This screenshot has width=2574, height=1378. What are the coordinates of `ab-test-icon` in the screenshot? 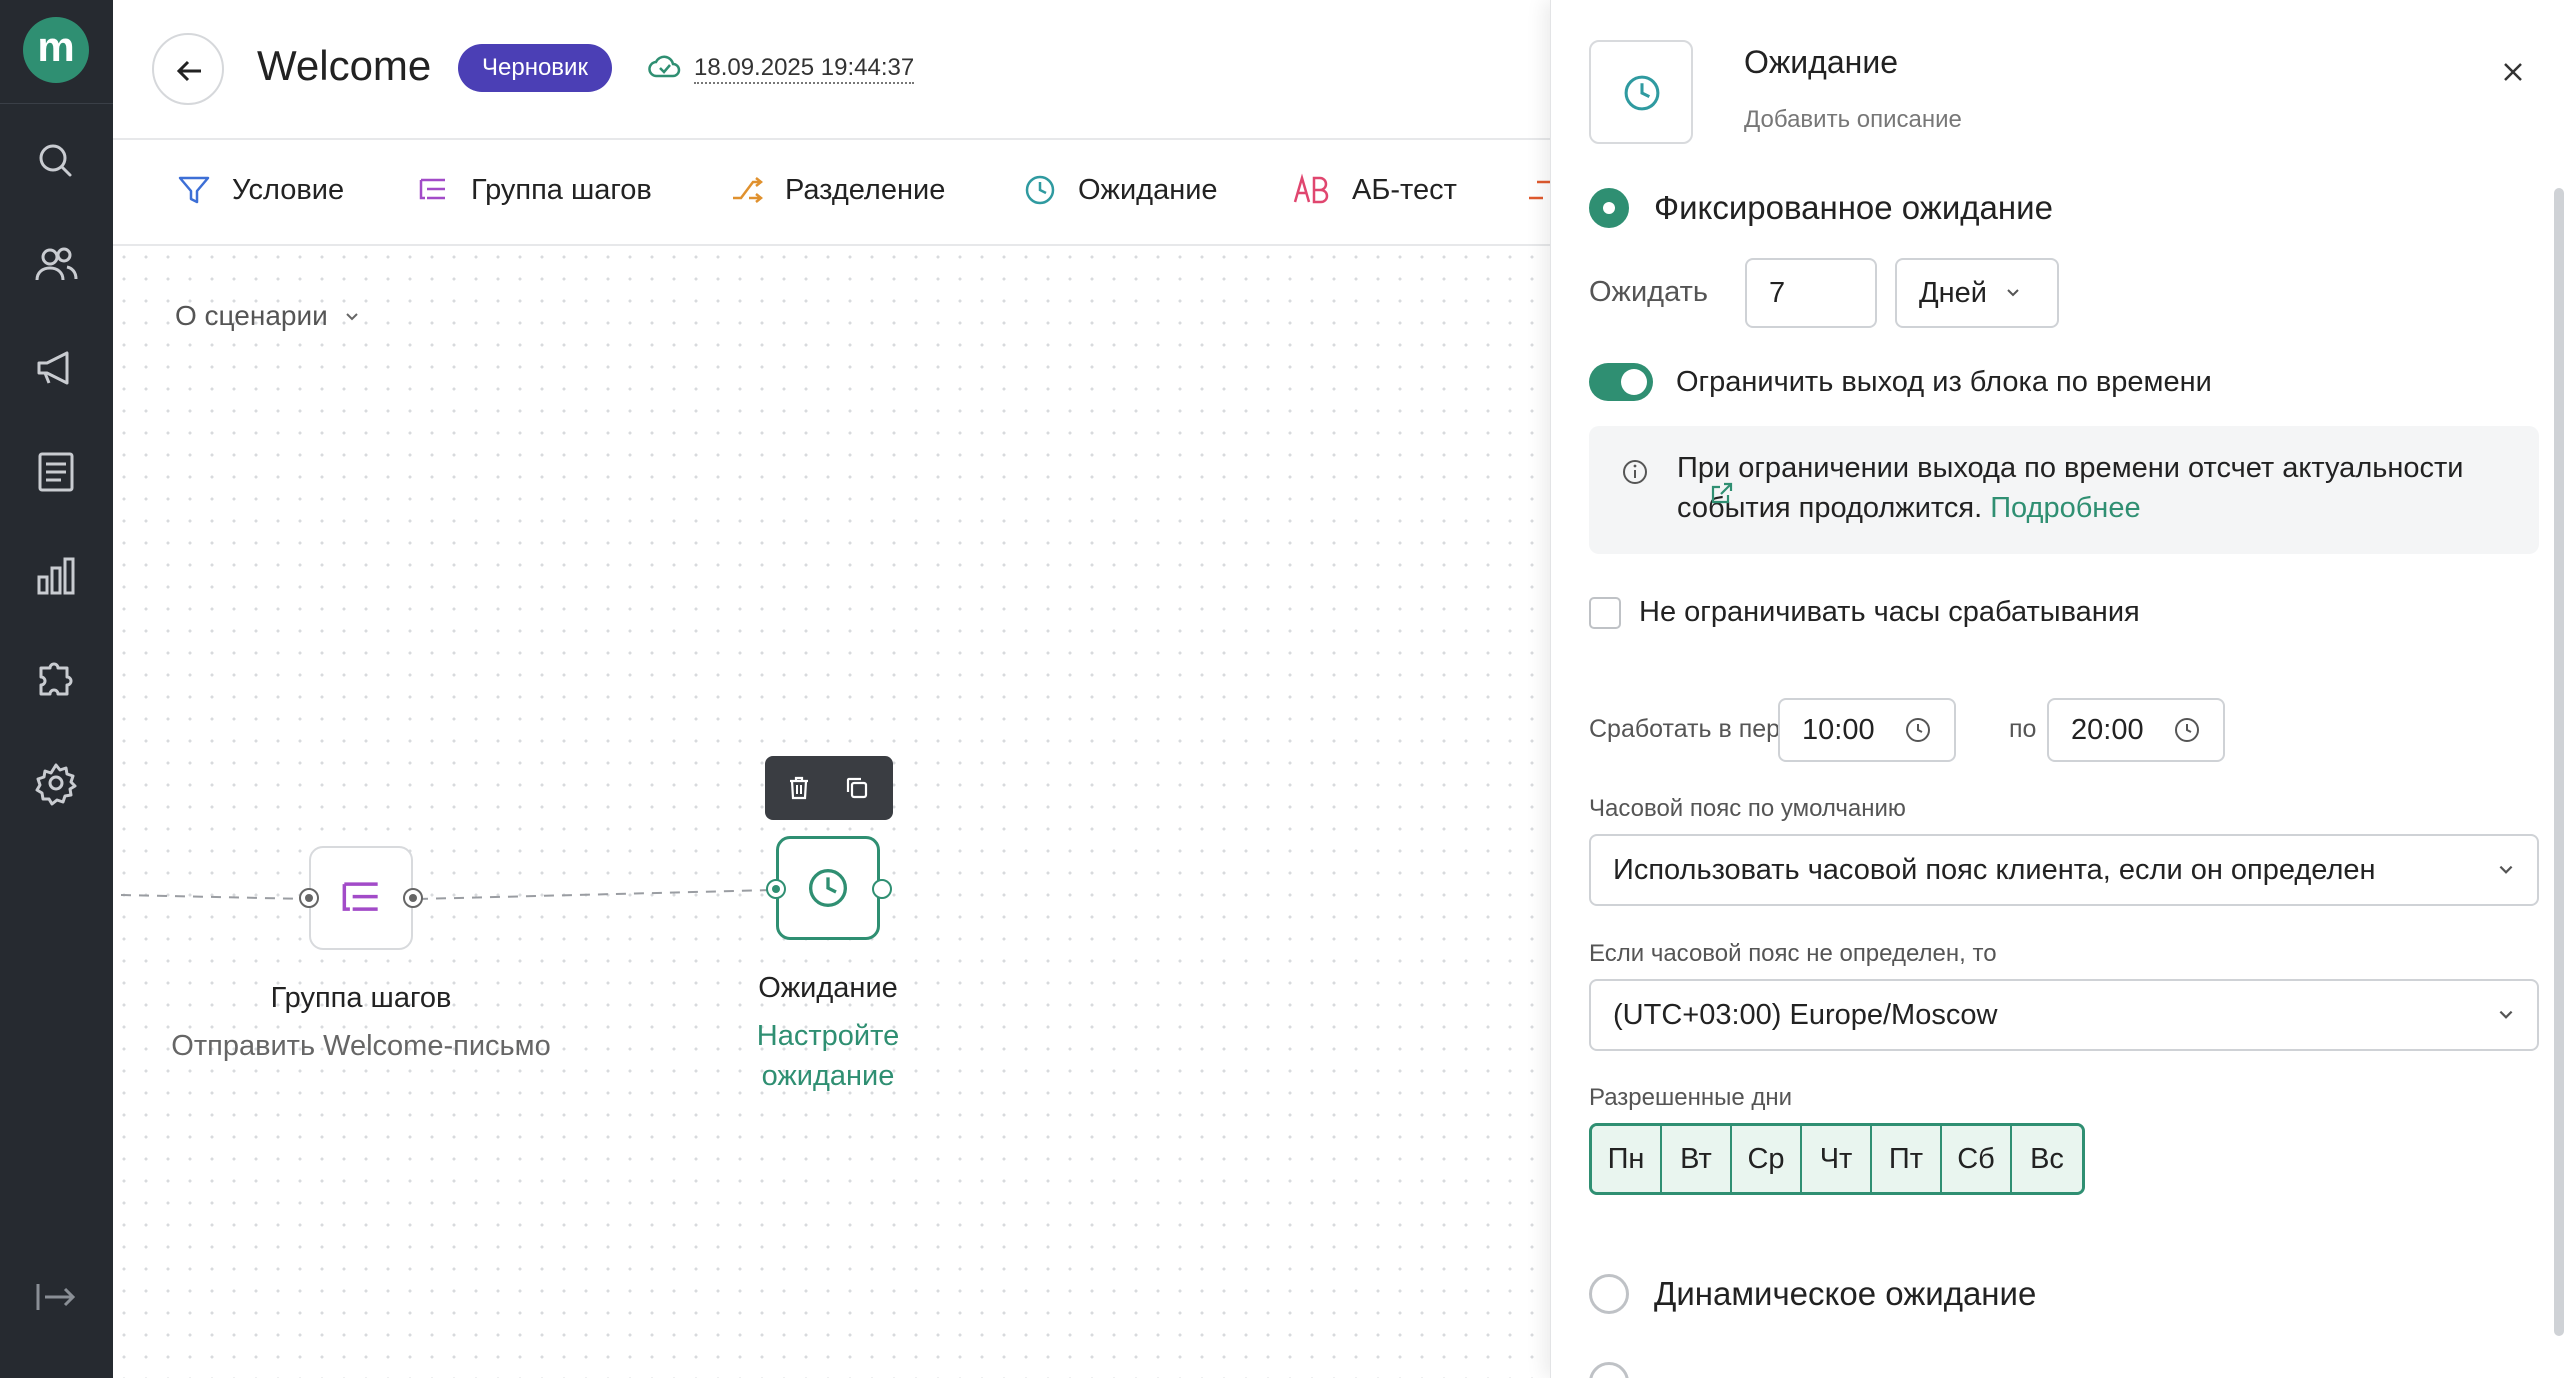 It's located at (1311, 188).